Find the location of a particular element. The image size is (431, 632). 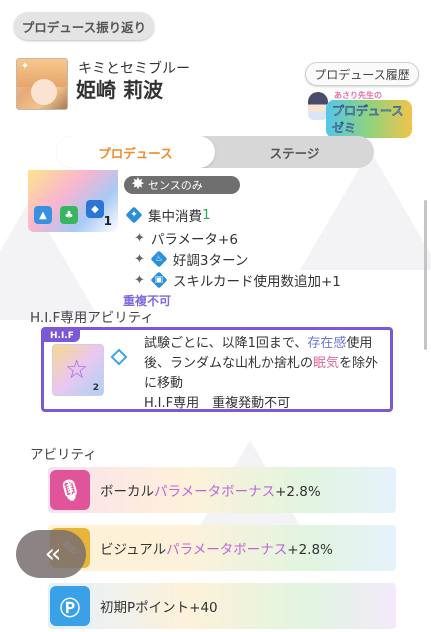

scrollbar is located at coordinates (425, 275).